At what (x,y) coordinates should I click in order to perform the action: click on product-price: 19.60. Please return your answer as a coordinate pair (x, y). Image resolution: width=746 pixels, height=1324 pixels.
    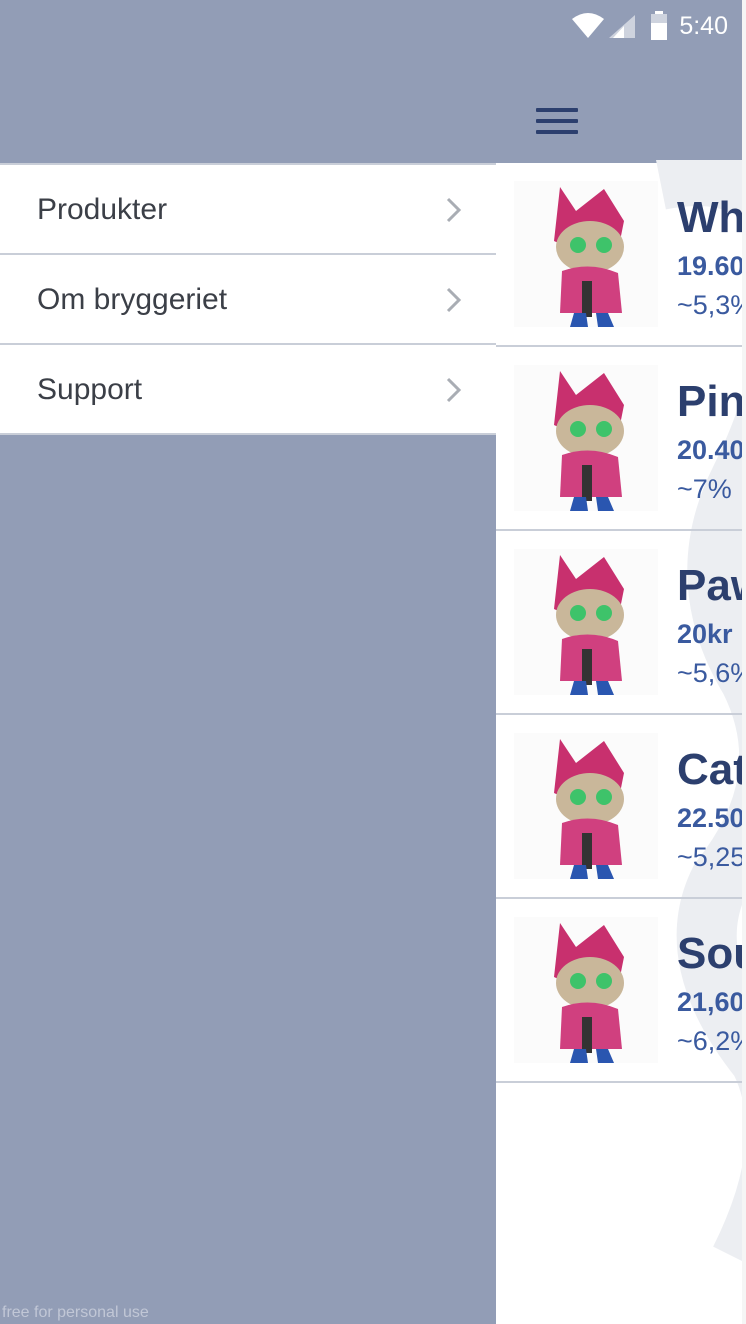
    Looking at the image, I should click on (711, 266).